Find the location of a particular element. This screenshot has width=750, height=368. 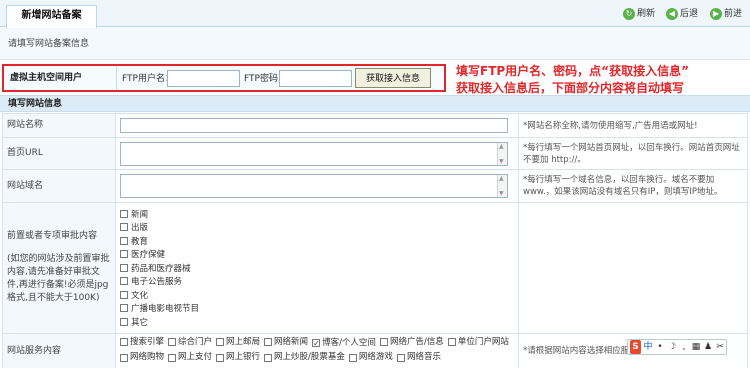

service-option-label: 网络购物 is located at coordinates (147, 357).